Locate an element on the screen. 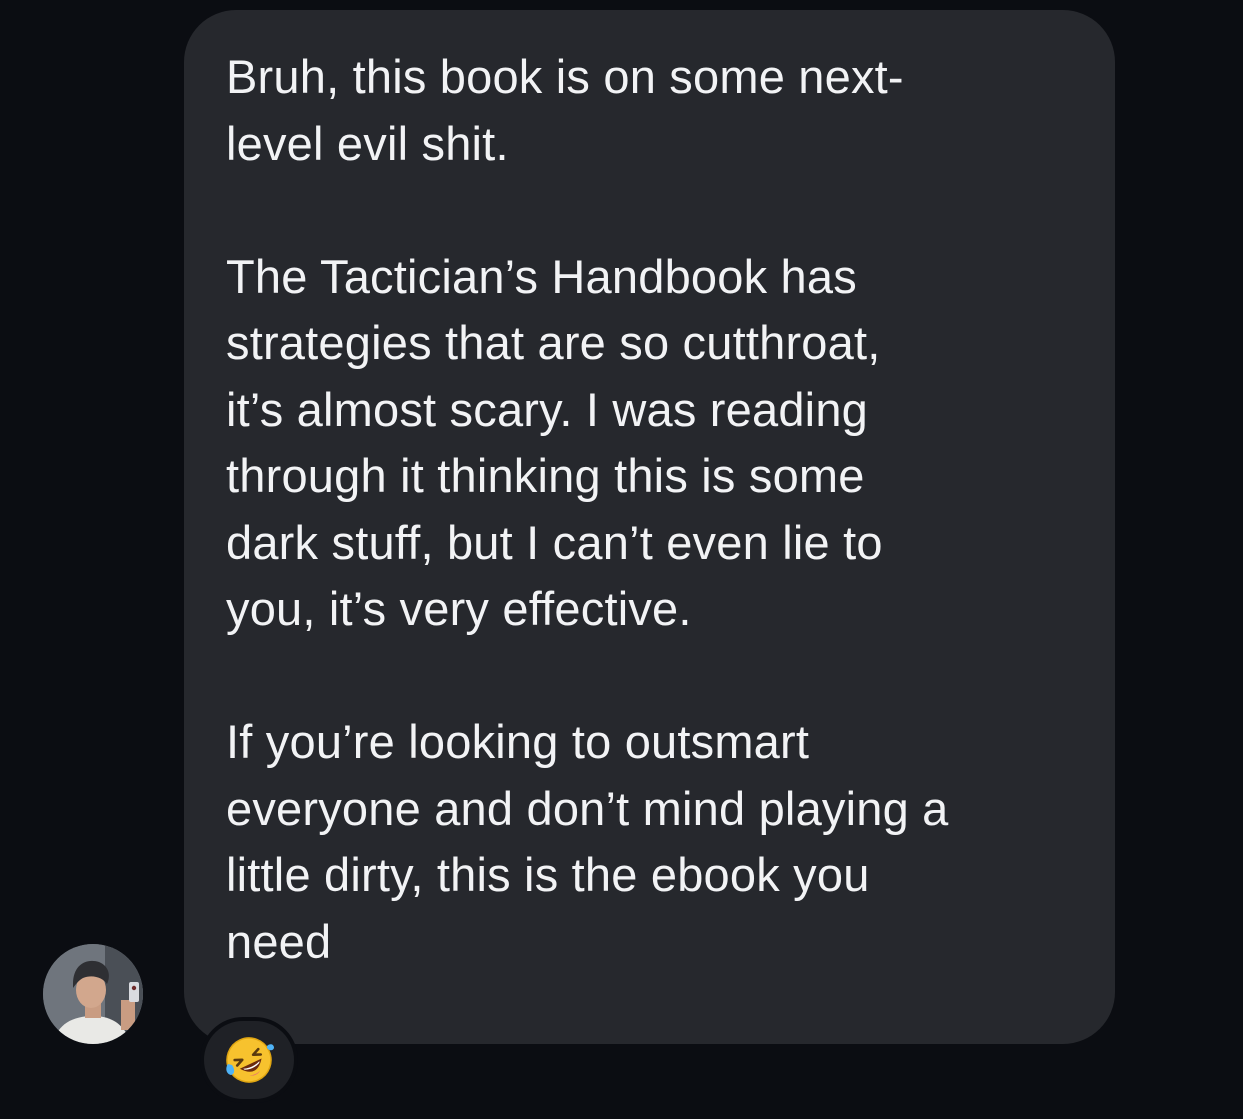 This screenshot has height=1119, width=1243. message-line: If you’re looking to outsmart is located at coordinates (518, 741).